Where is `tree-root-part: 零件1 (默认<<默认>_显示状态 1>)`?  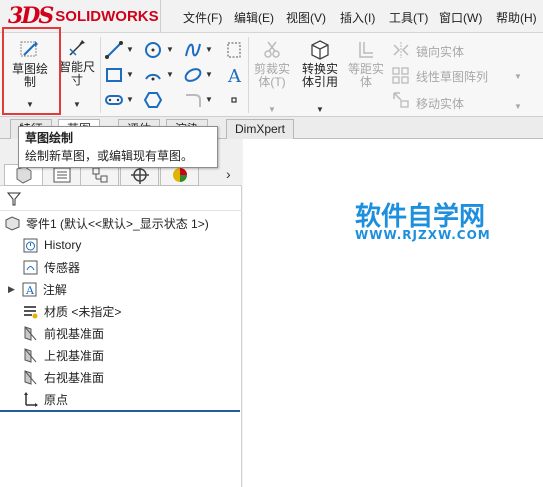
tree-root-part: 零件1 (默认<<默认>_显示状态 1>) is located at coordinates (106, 223).